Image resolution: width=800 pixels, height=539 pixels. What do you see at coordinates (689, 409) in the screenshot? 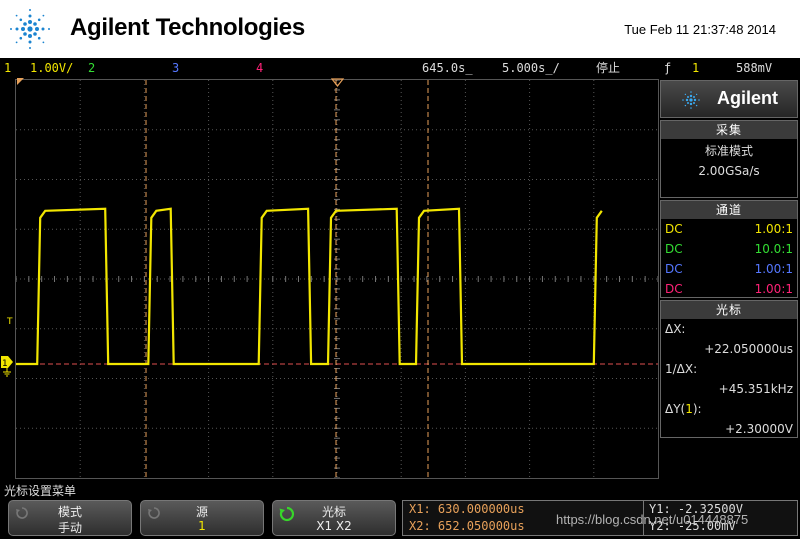
I see `delta-y-channel: 1` at bounding box center [689, 409].